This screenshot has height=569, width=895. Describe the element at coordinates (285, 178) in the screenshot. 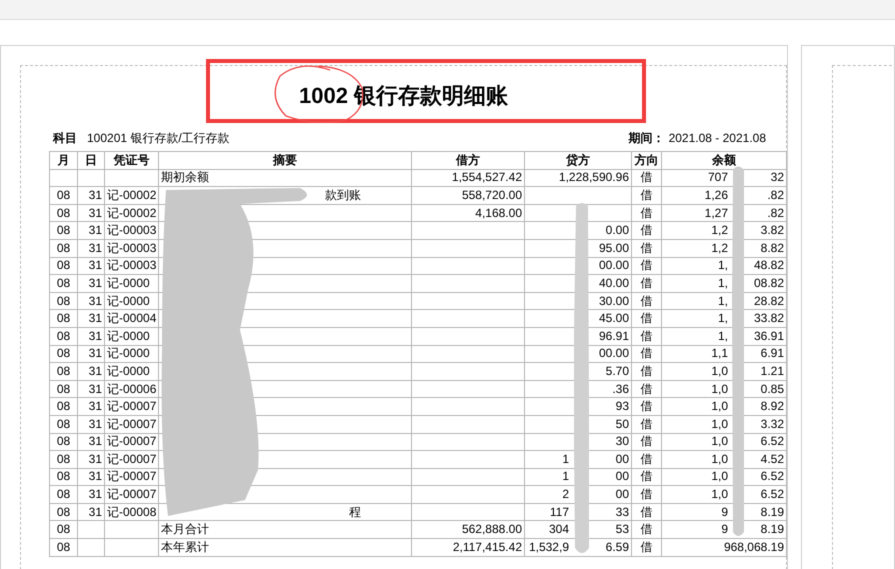

I see `table-cell: 期初余额` at that location.